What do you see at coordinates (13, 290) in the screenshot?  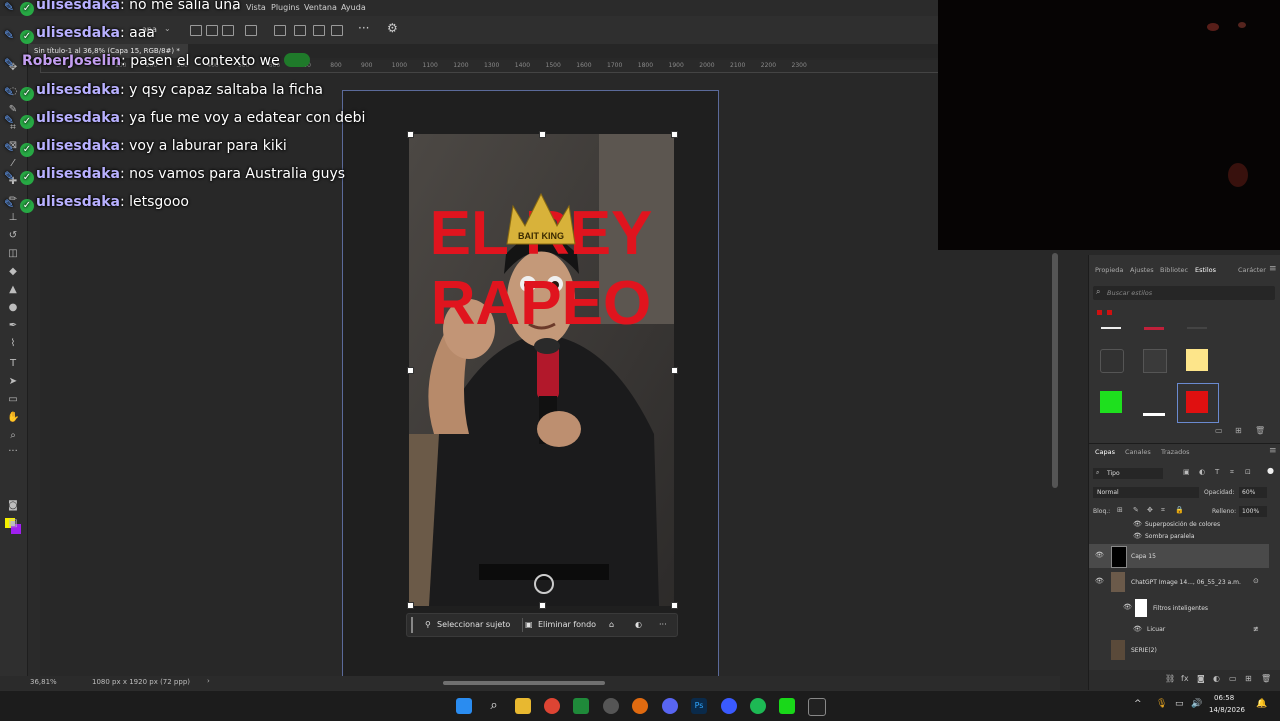 I see `blur-tool-icon: ▲` at bounding box center [13, 290].